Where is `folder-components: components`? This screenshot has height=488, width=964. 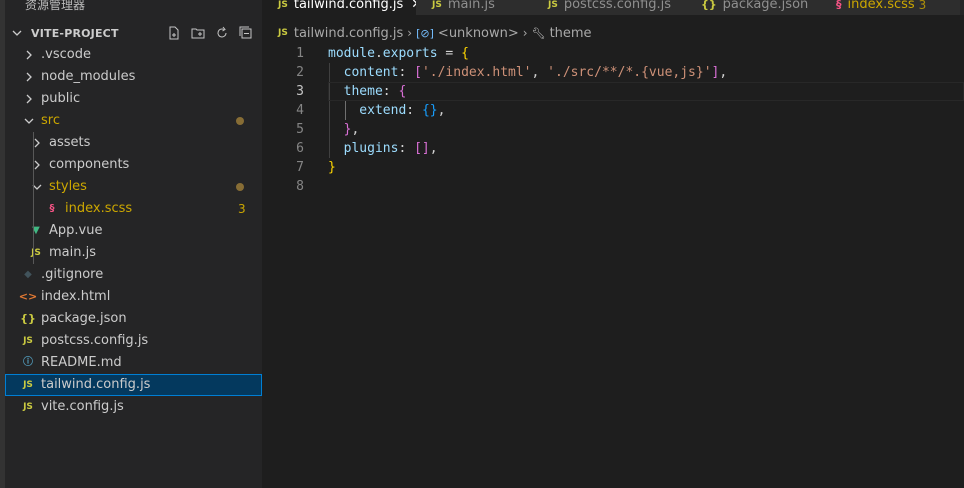 folder-components: components is located at coordinates (133, 165).